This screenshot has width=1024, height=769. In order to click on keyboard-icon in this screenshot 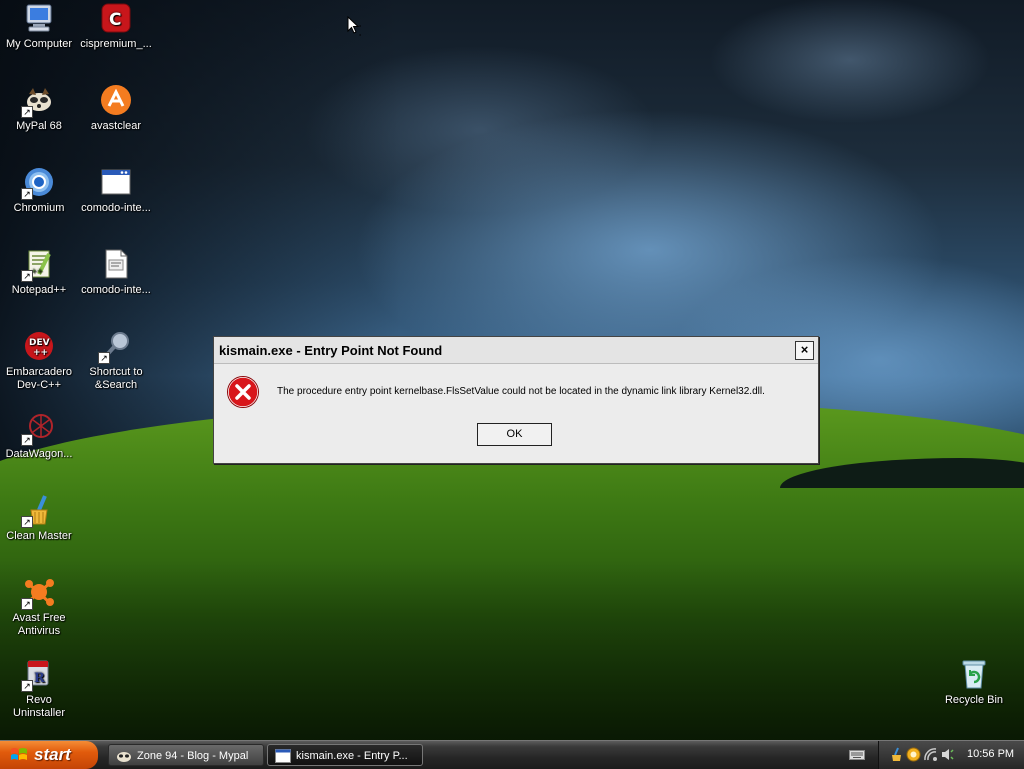, I will do `click(857, 755)`.